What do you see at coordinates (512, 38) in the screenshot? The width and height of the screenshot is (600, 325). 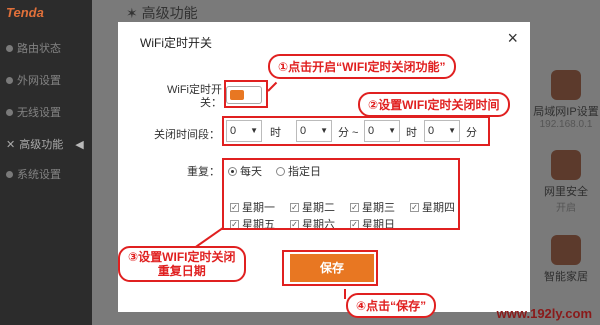 I see `close-icon: ×` at bounding box center [512, 38].